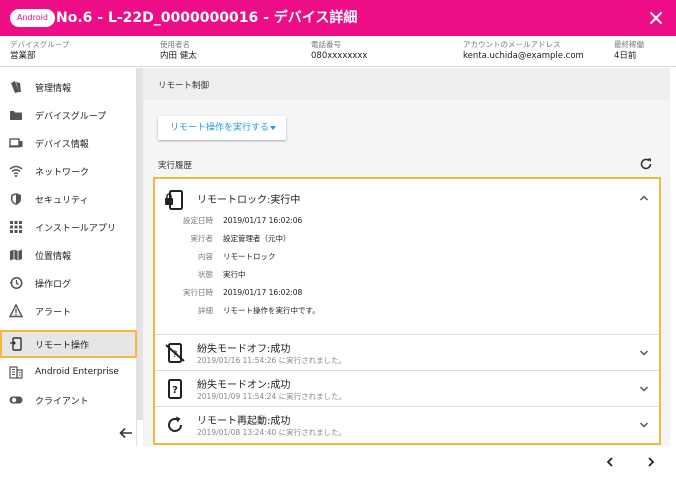 Image resolution: width=676 pixels, height=478 pixels. What do you see at coordinates (175, 166) in the screenshot?
I see `history-label: 実行履歴` at bounding box center [175, 166].